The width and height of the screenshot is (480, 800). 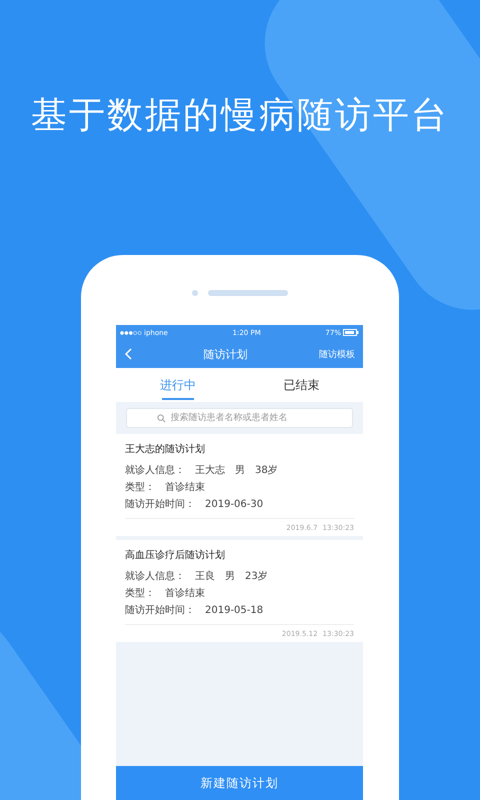 I want to click on plan-title: 王大志的随访计划, so click(x=165, y=449).